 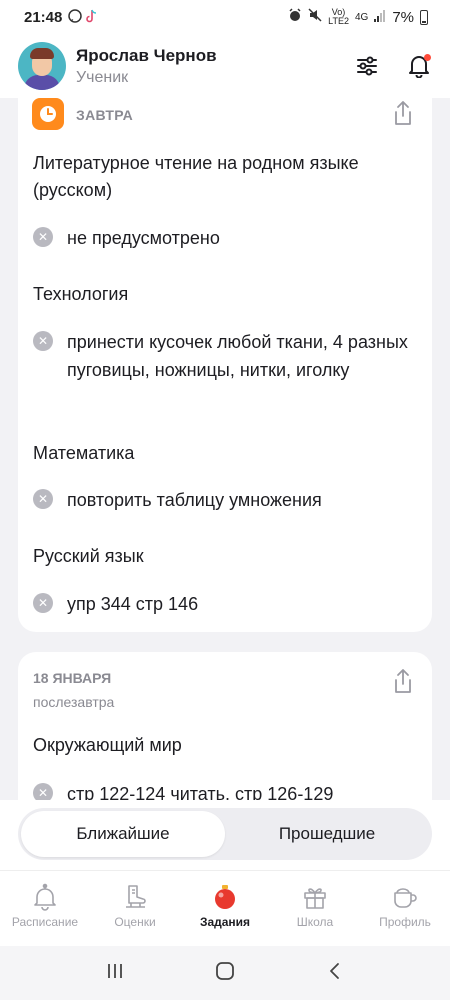 I want to click on tabs-bar: Ближайшие Прошедшие, so click(x=225, y=835).